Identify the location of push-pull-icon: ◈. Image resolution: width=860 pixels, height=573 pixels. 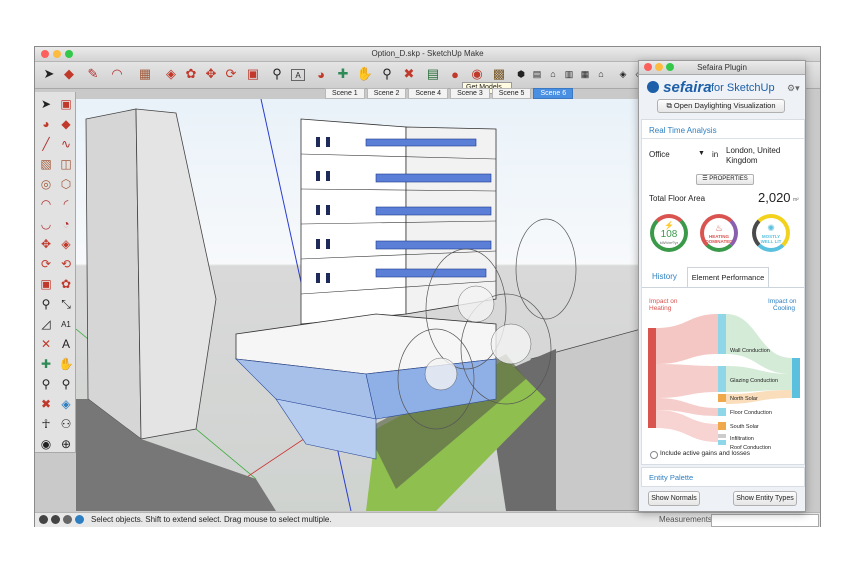
(66, 244).